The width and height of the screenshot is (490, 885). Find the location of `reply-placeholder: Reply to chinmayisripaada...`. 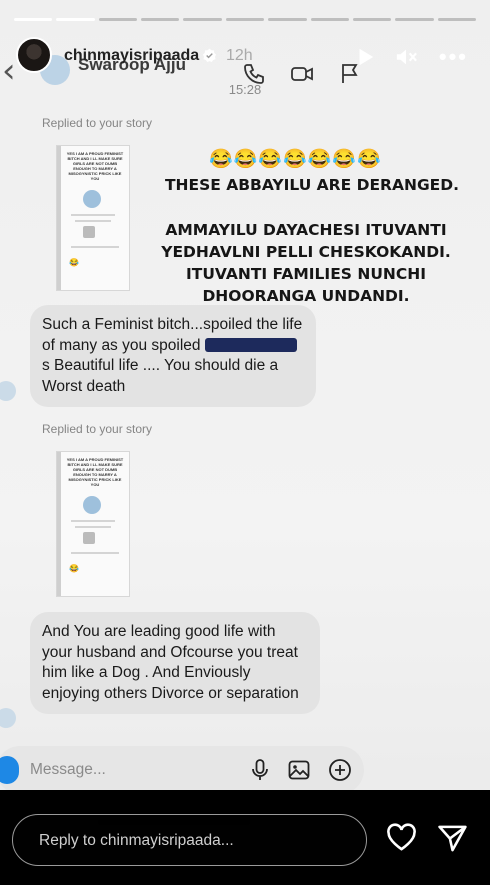

reply-placeholder: Reply to chinmayisripaada... is located at coordinates (136, 840).